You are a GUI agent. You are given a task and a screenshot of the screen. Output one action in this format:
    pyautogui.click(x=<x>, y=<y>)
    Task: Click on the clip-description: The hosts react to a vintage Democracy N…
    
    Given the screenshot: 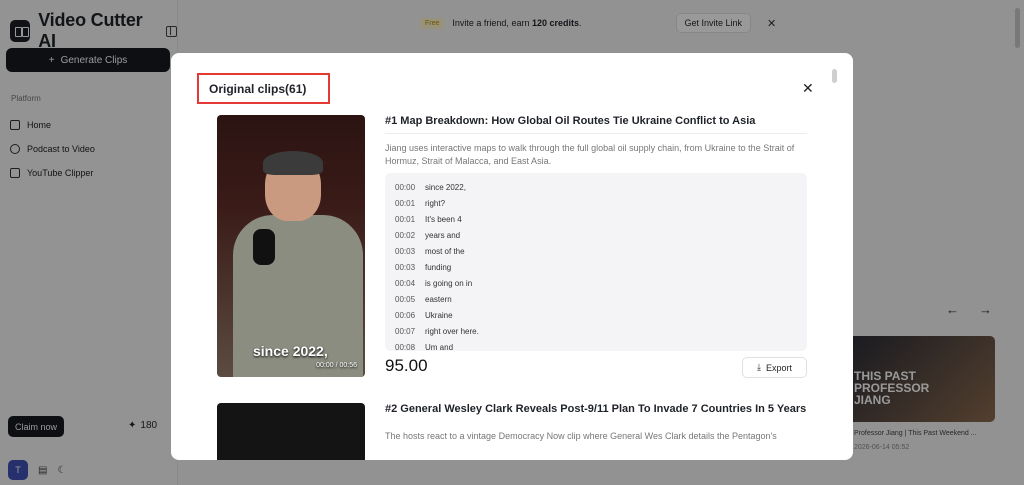 What is the action you would take?
    pyautogui.click(x=581, y=436)
    